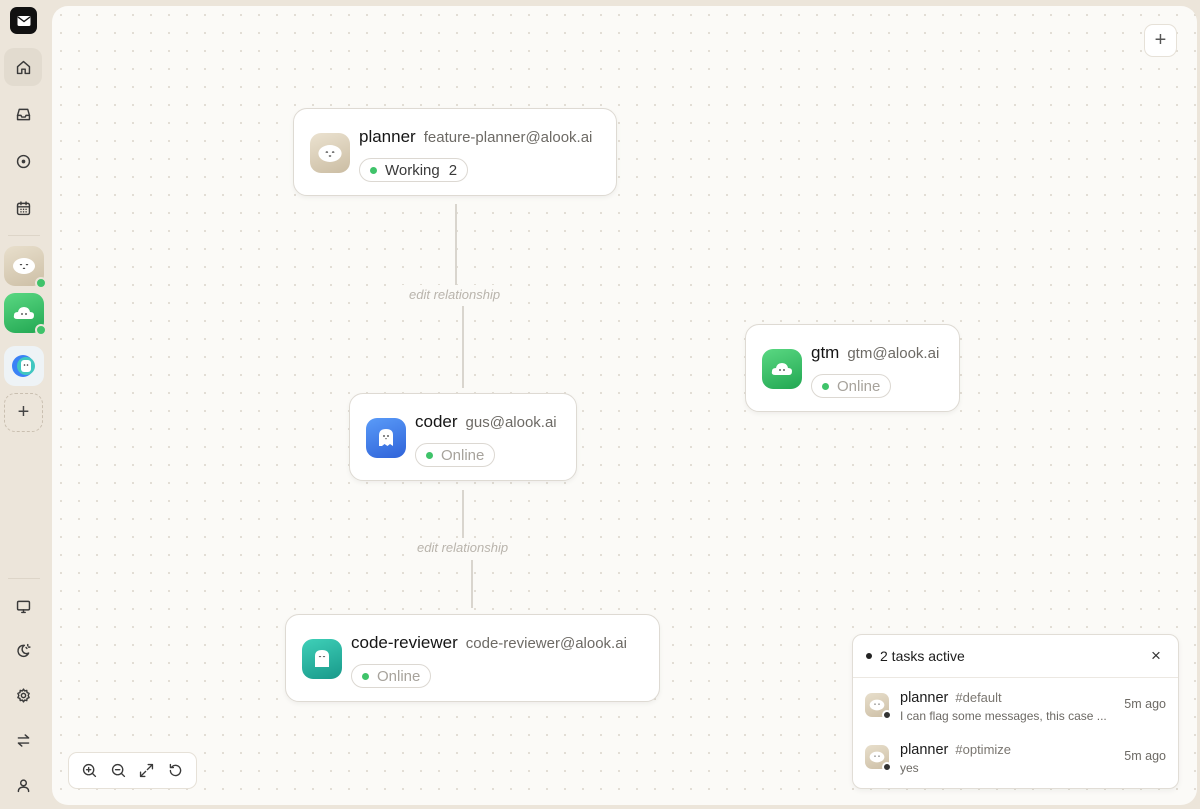 The height and width of the screenshot is (809, 1200). Describe the element at coordinates (978, 697) in the screenshot. I see `task-channel: #default` at that location.